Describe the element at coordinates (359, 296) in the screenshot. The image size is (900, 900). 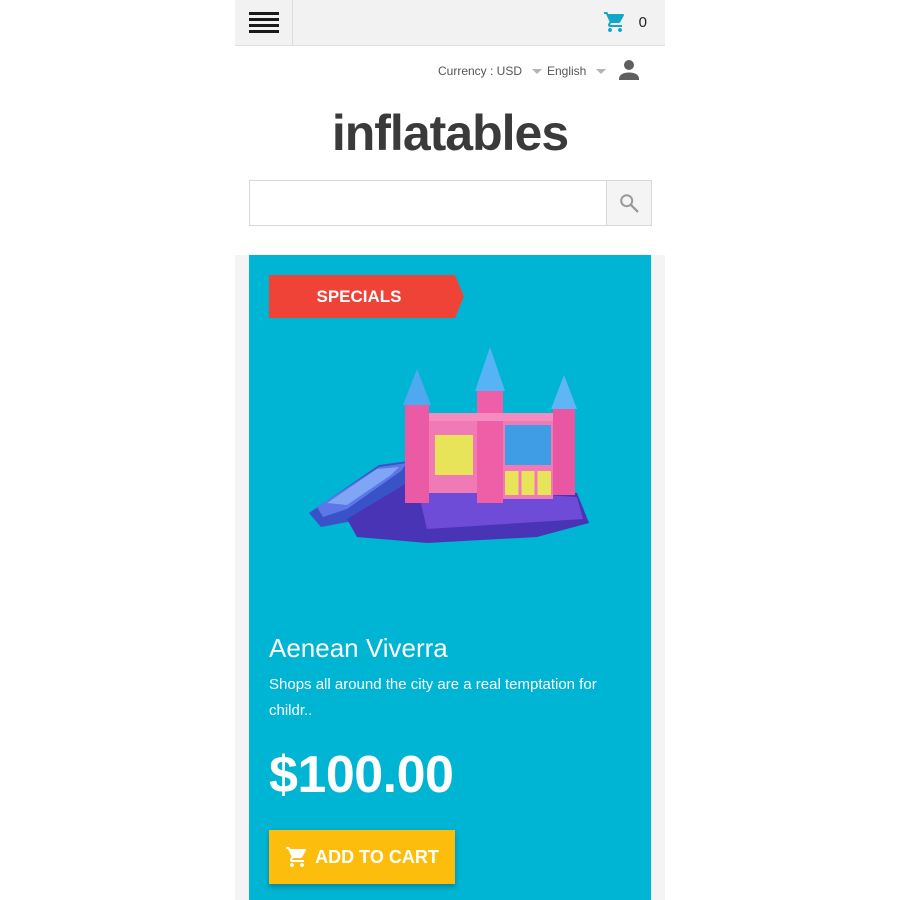
I see `badge-label: SPECIALS` at that location.